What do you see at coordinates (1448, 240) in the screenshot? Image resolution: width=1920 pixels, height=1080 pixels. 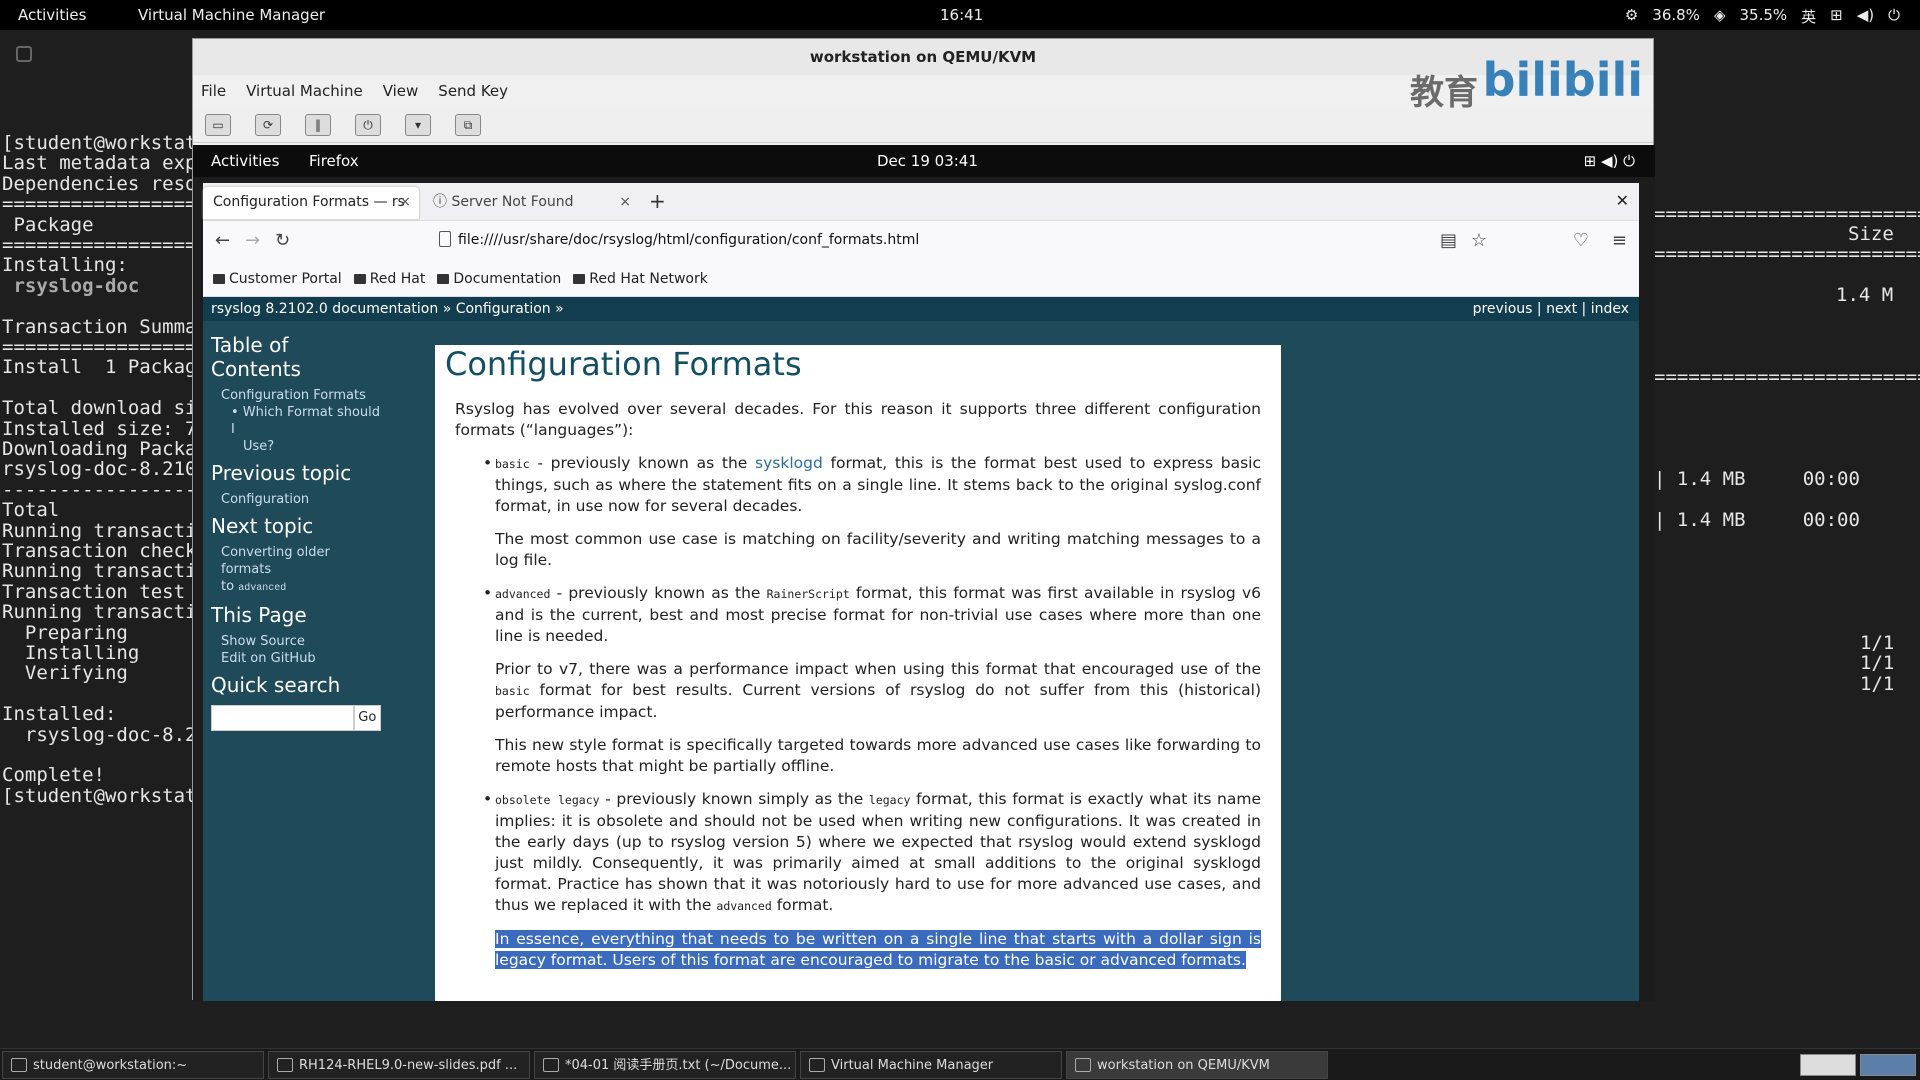 I see `reader-view-icon: ▤` at bounding box center [1448, 240].